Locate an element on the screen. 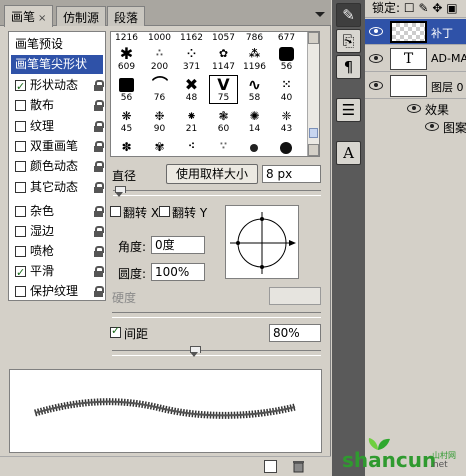  brush-tip: ✾ is located at coordinates (159, 147).